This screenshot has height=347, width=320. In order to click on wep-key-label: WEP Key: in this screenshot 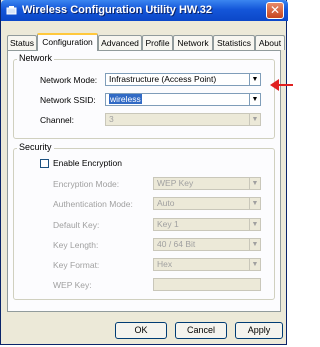, I will do `click(72, 285)`.